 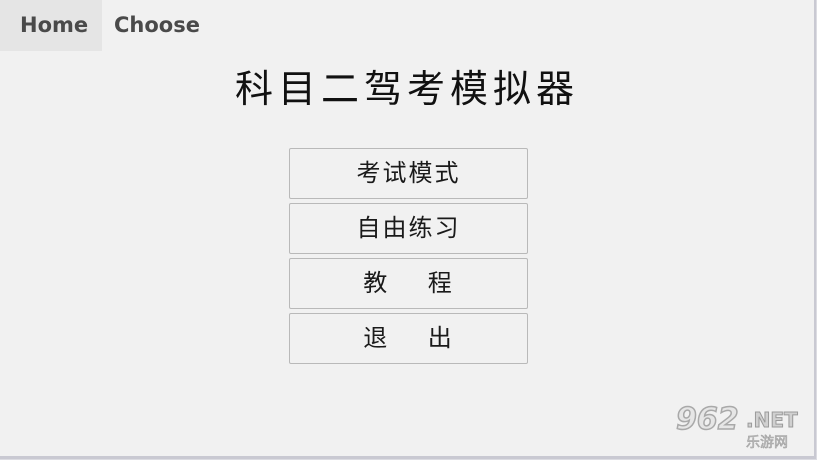 I want to click on exam-mode-button: 考试模式, so click(x=408, y=173).